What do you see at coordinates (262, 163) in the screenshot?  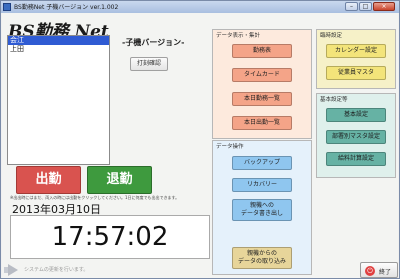 I see `backup-button: バックアップ` at bounding box center [262, 163].